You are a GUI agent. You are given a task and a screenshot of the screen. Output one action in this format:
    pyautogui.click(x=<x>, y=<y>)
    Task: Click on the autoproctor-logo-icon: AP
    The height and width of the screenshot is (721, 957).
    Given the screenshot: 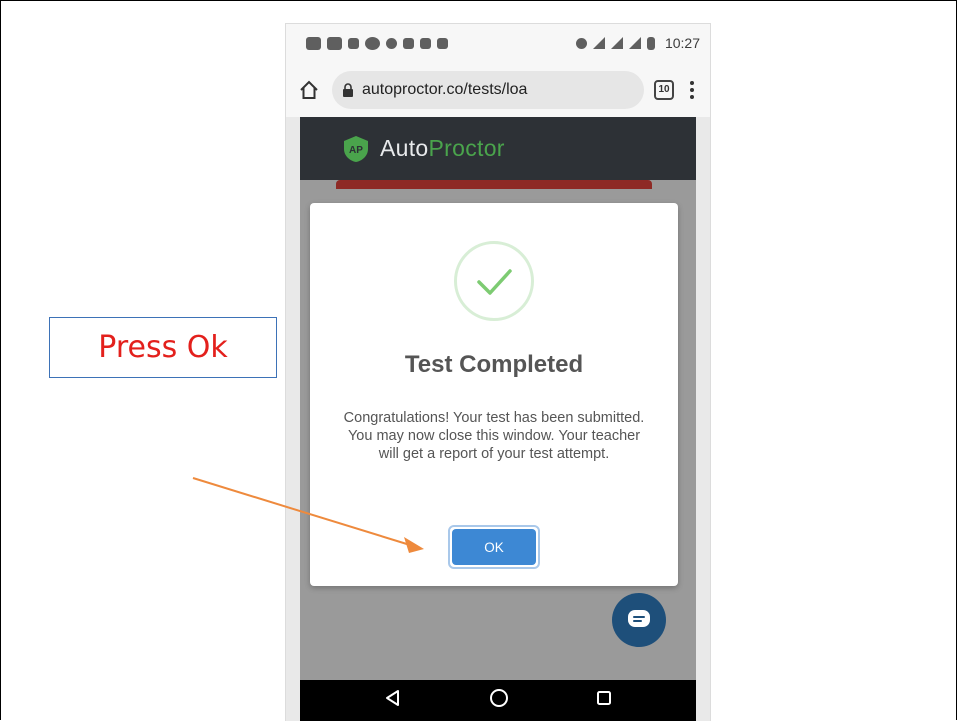 What is the action you would take?
    pyautogui.click(x=356, y=149)
    